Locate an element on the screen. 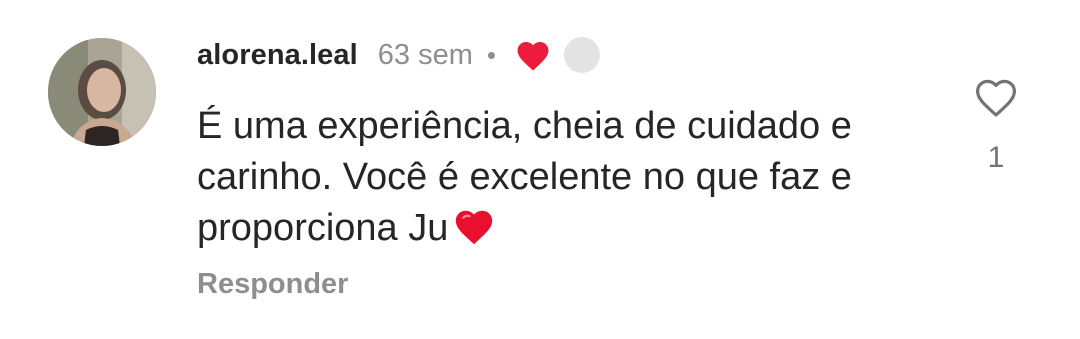 This screenshot has height=339, width=1080. reaction-avatar-placeholder is located at coordinates (582, 55).